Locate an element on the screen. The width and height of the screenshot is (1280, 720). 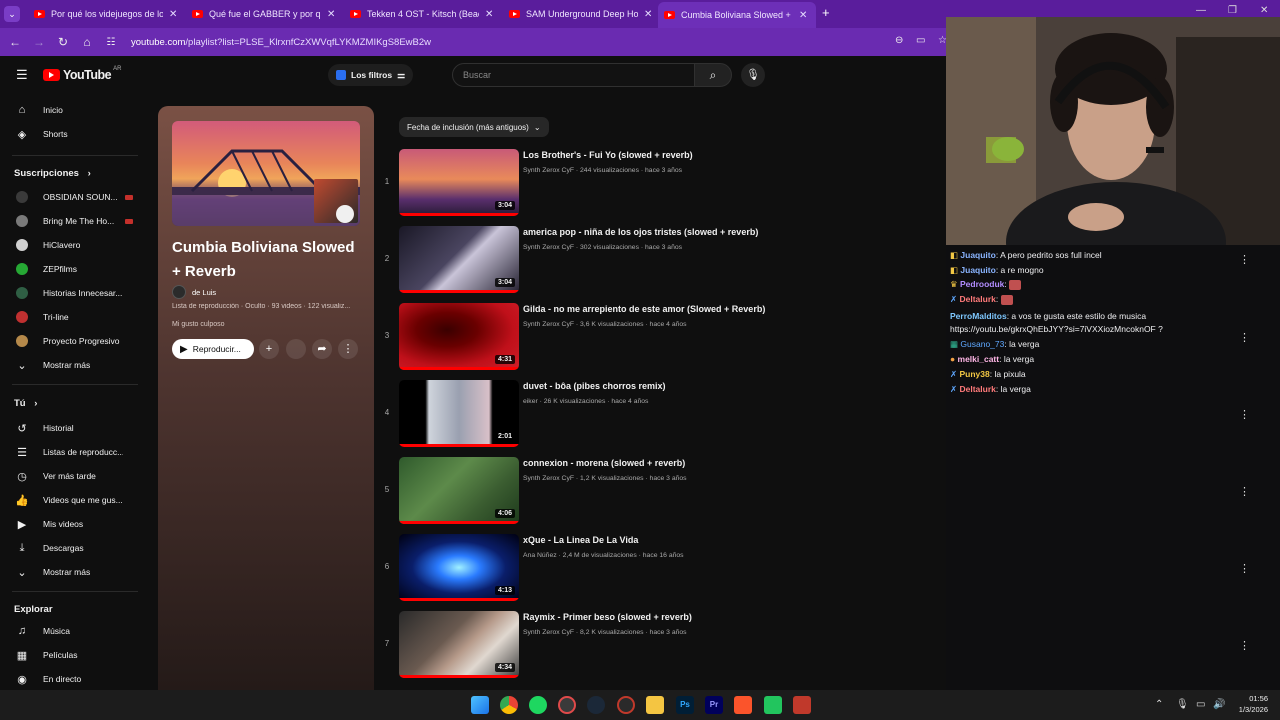
chat-username: Pedrooduk is located at coordinates (982, 284).